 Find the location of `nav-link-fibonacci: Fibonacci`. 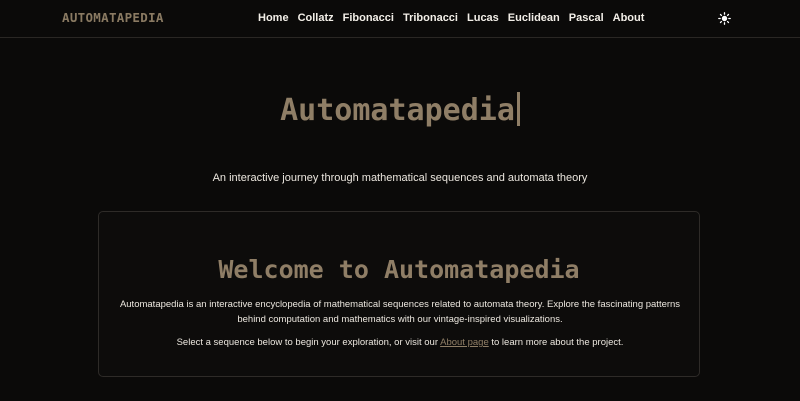

nav-link-fibonacci: Fibonacci is located at coordinates (368, 18).